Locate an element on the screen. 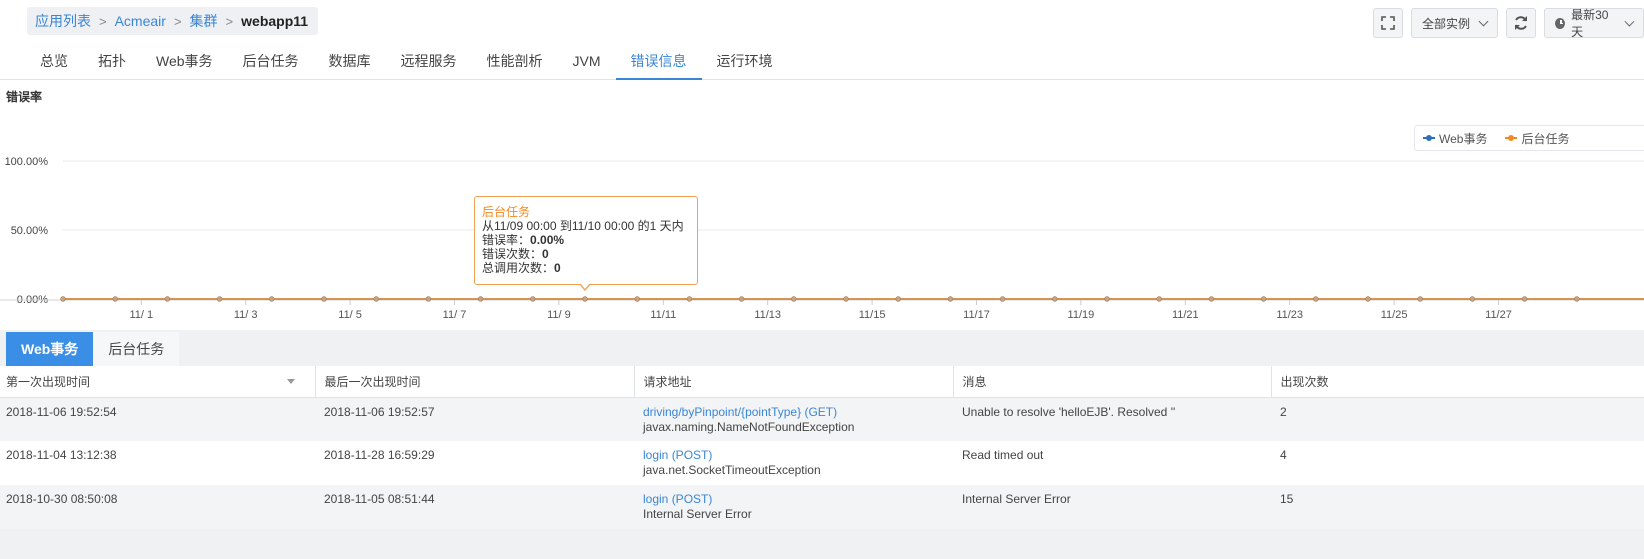 The image size is (1644, 559). col-count: 出现次数 is located at coordinates (1457, 382).